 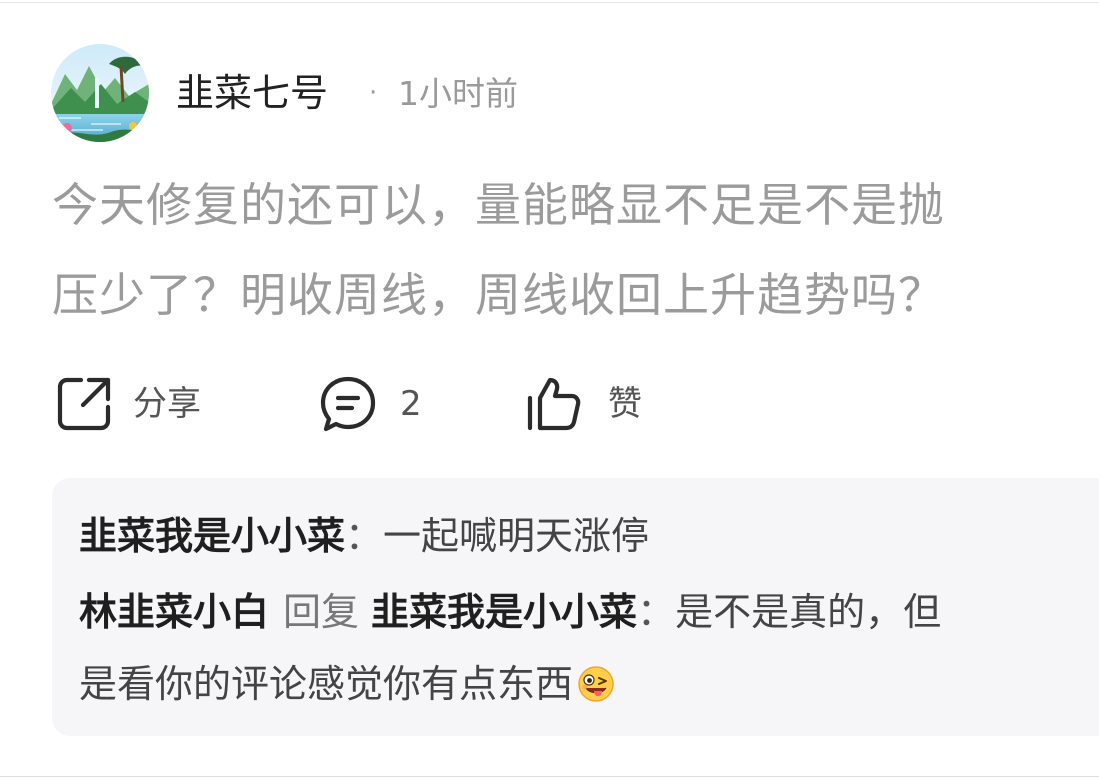 I want to click on share-icon, so click(x=85, y=404).